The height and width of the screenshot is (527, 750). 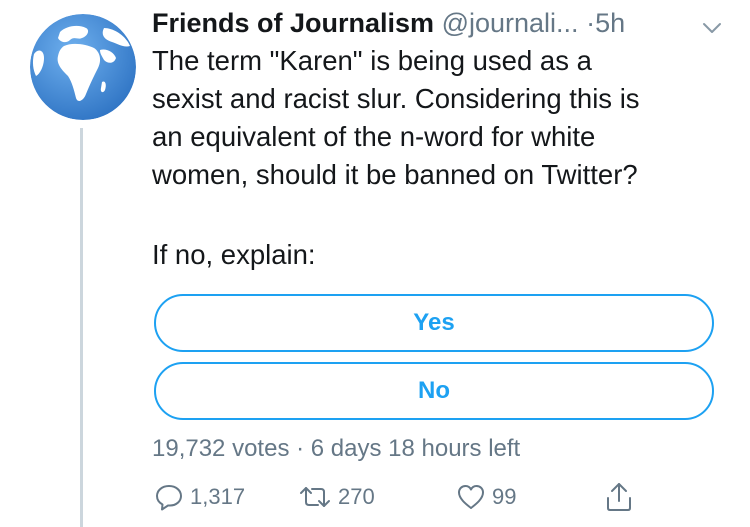 What do you see at coordinates (356, 496) in the screenshot?
I see `retweet-count: 270` at bounding box center [356, 496].